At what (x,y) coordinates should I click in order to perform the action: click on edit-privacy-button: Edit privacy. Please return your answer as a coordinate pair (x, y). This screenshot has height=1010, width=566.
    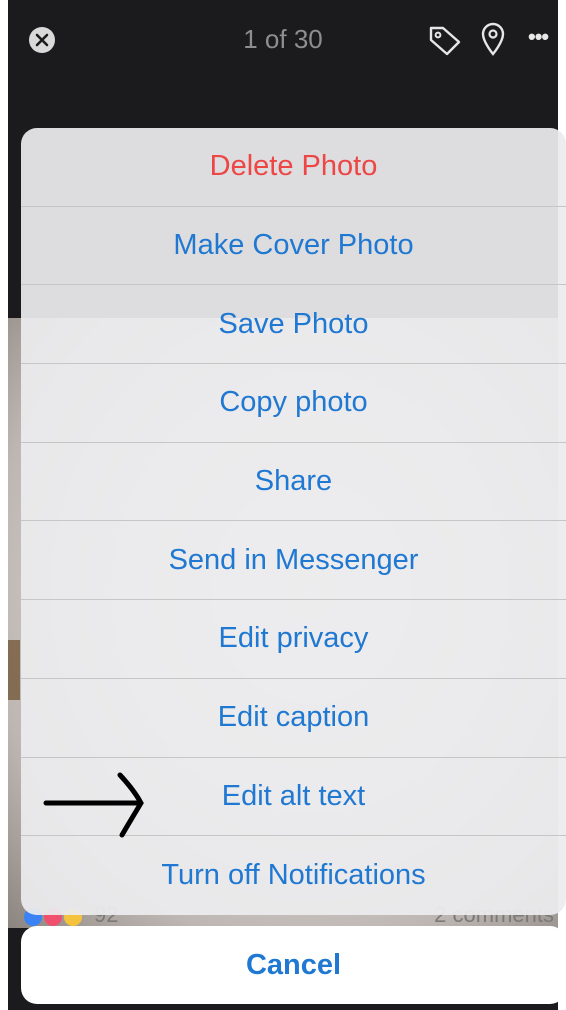
    Looking at the image, I should click on (293, 639).